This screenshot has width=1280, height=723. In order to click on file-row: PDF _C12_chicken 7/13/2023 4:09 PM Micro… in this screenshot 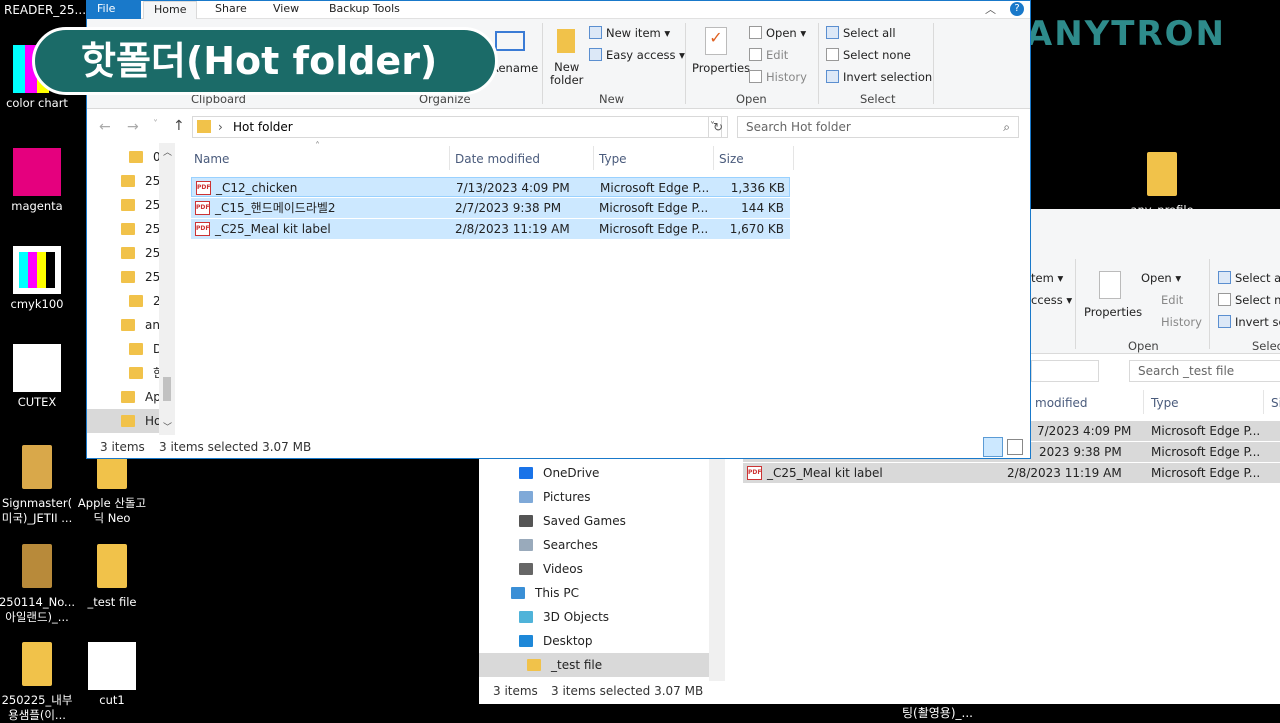, I will do `click(490, 187)`.